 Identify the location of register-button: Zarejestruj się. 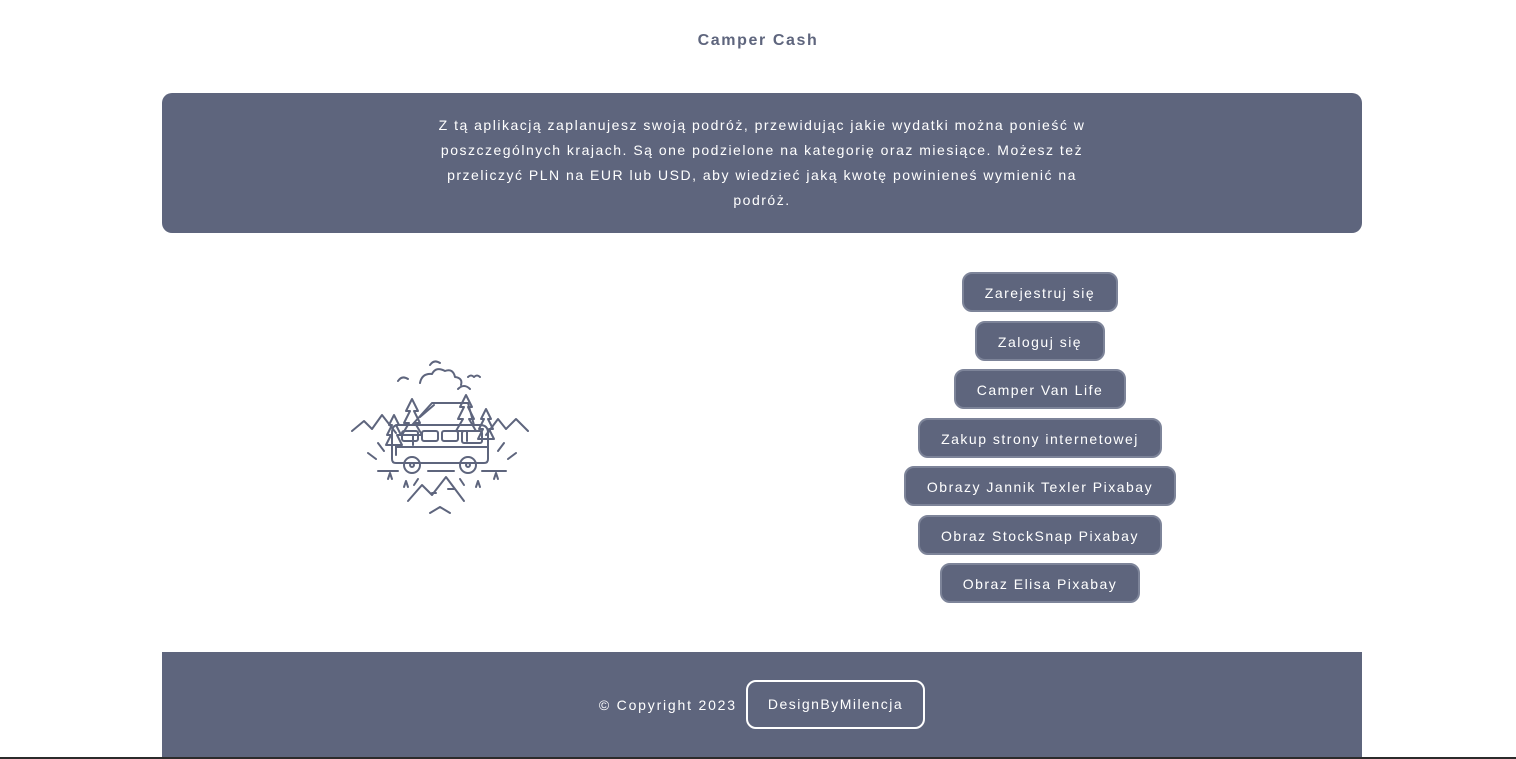
(1040, 292).